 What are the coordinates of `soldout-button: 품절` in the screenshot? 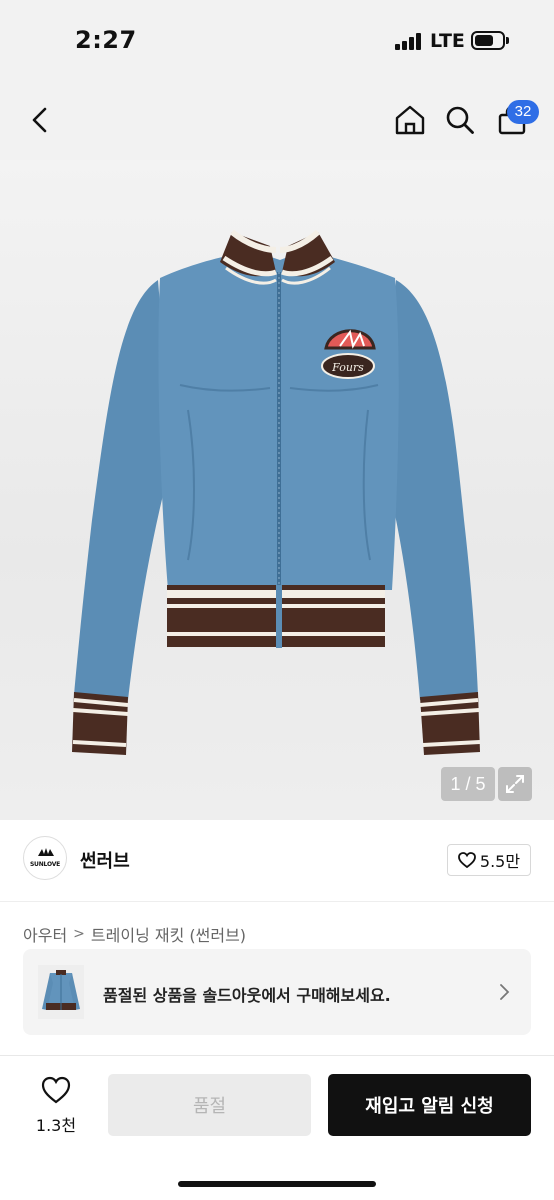 It's located at (209, 1105).